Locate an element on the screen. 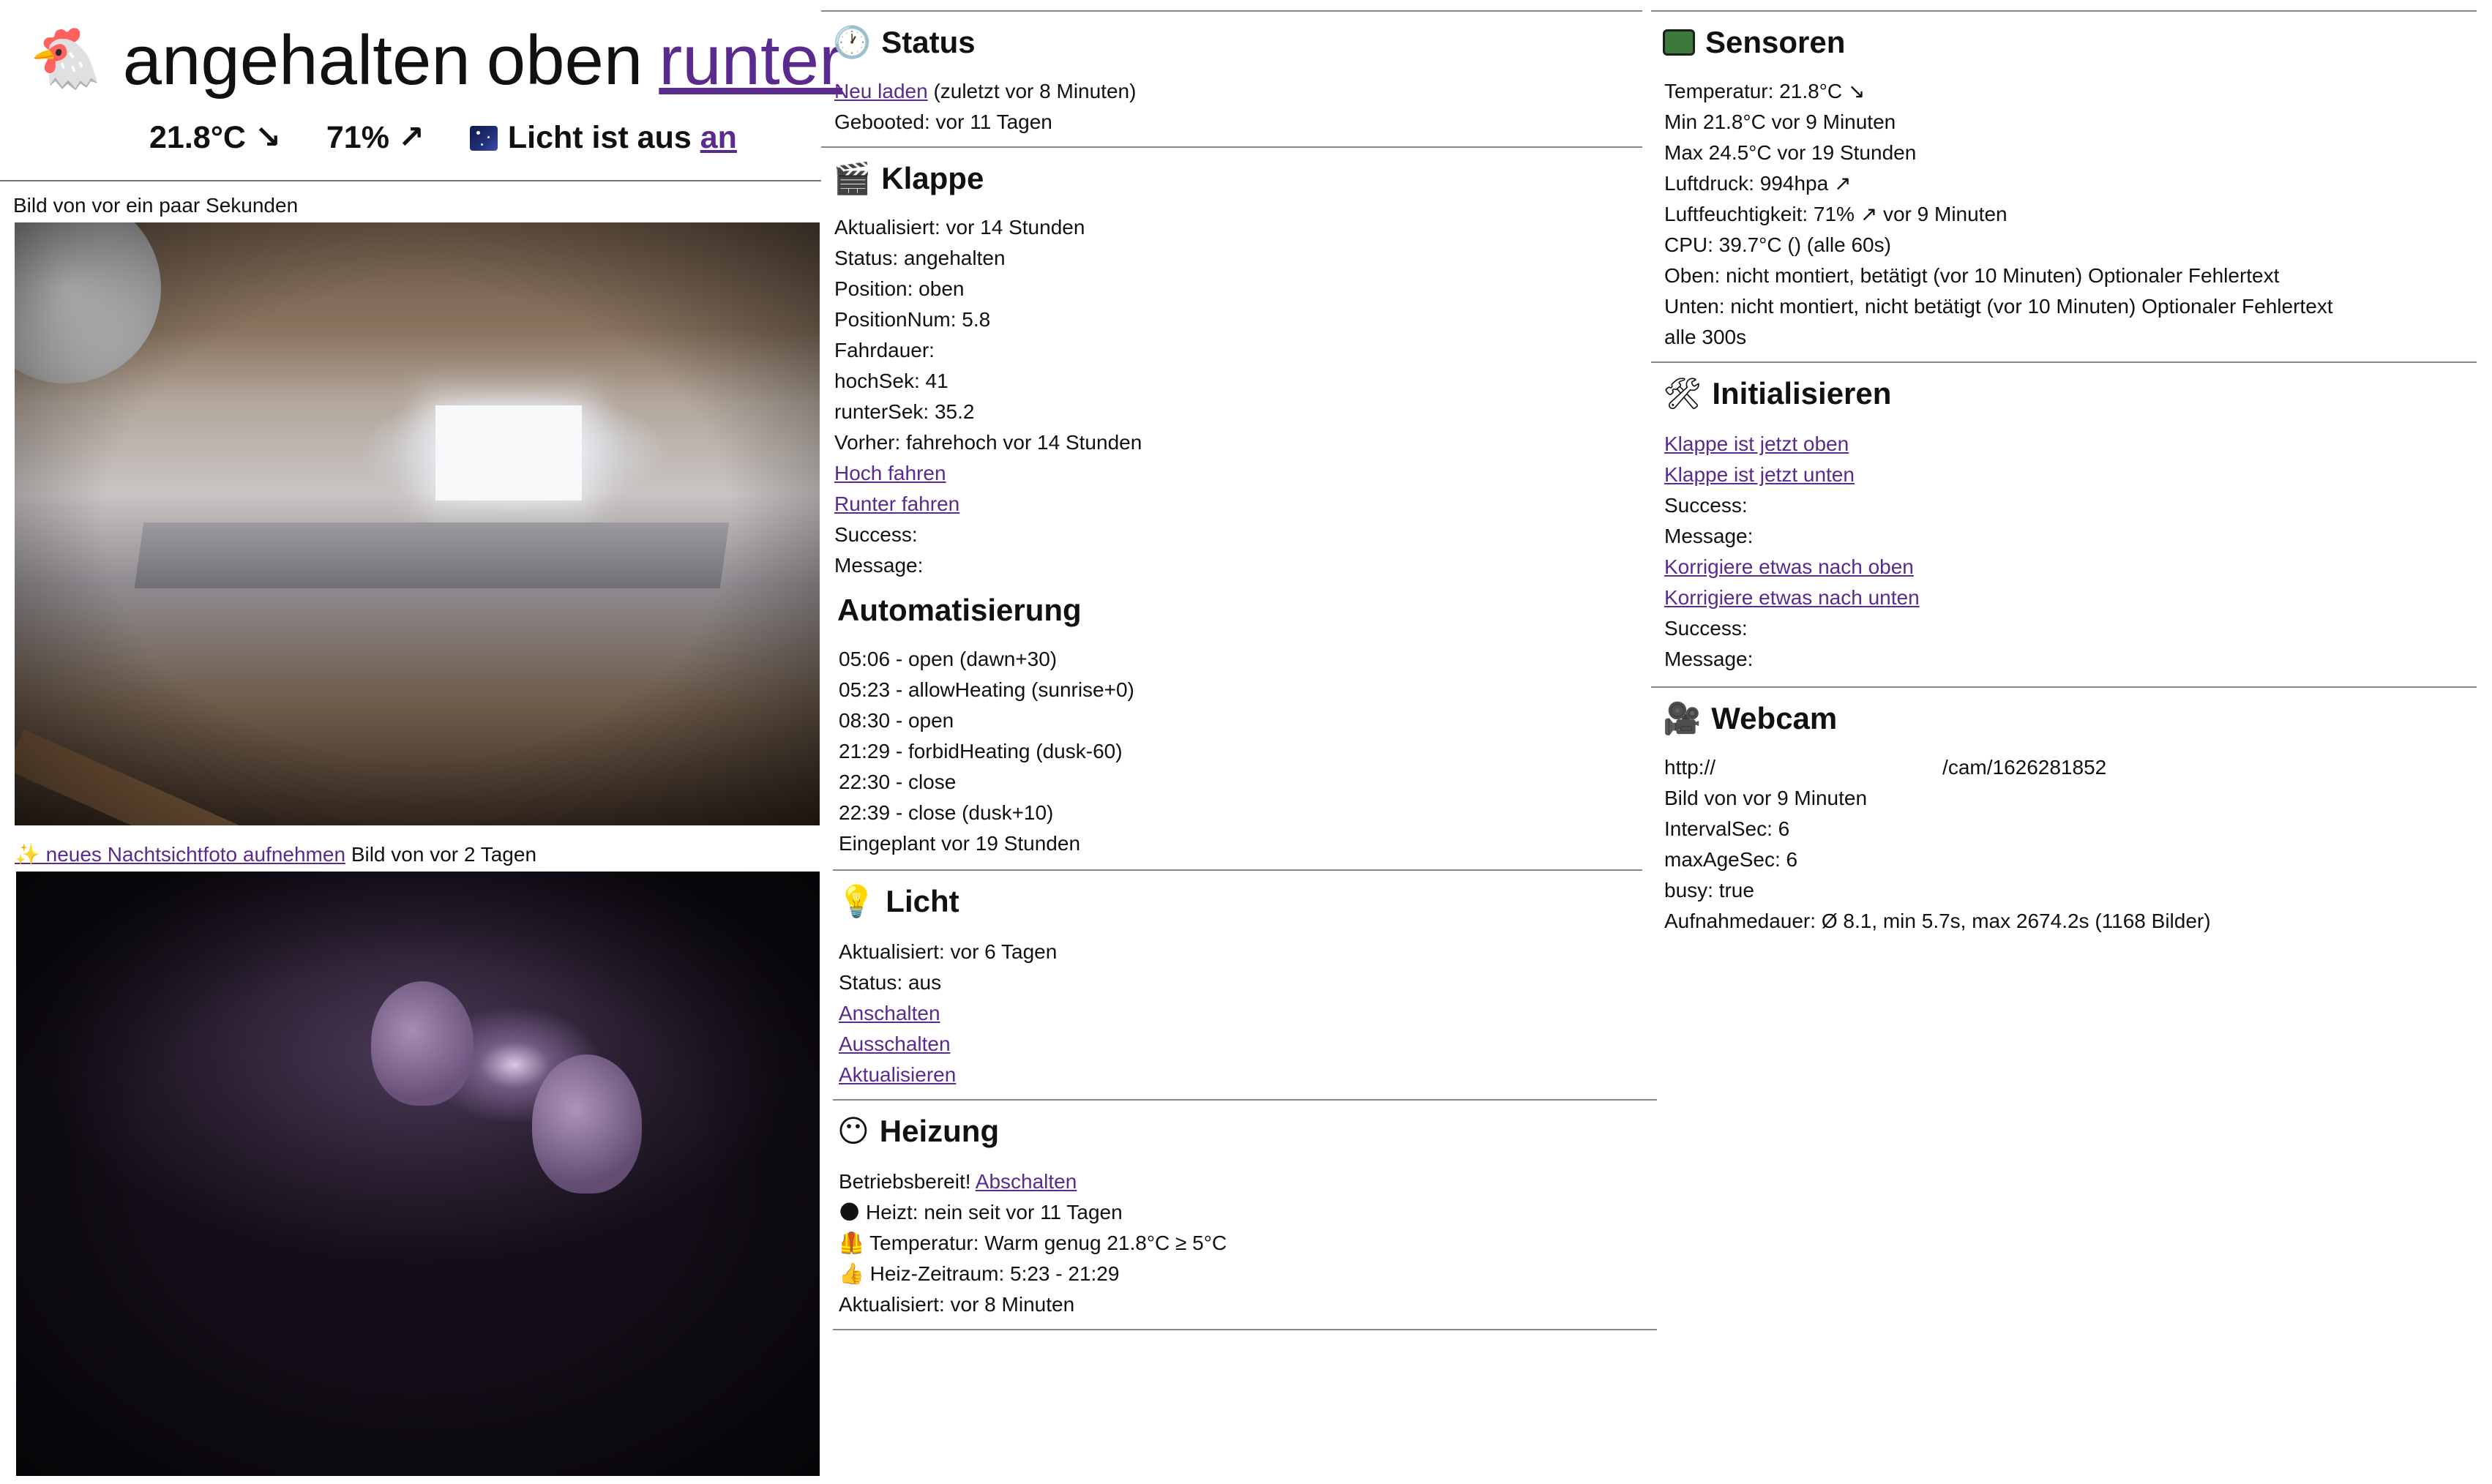 Image resolution: width=2492 pixels, height=1484 pixels. heizung-temperature: 🦺 Temperatur: Warm genug 21.8°C ≥ 5°C is located at coordinates (1033, 1243).